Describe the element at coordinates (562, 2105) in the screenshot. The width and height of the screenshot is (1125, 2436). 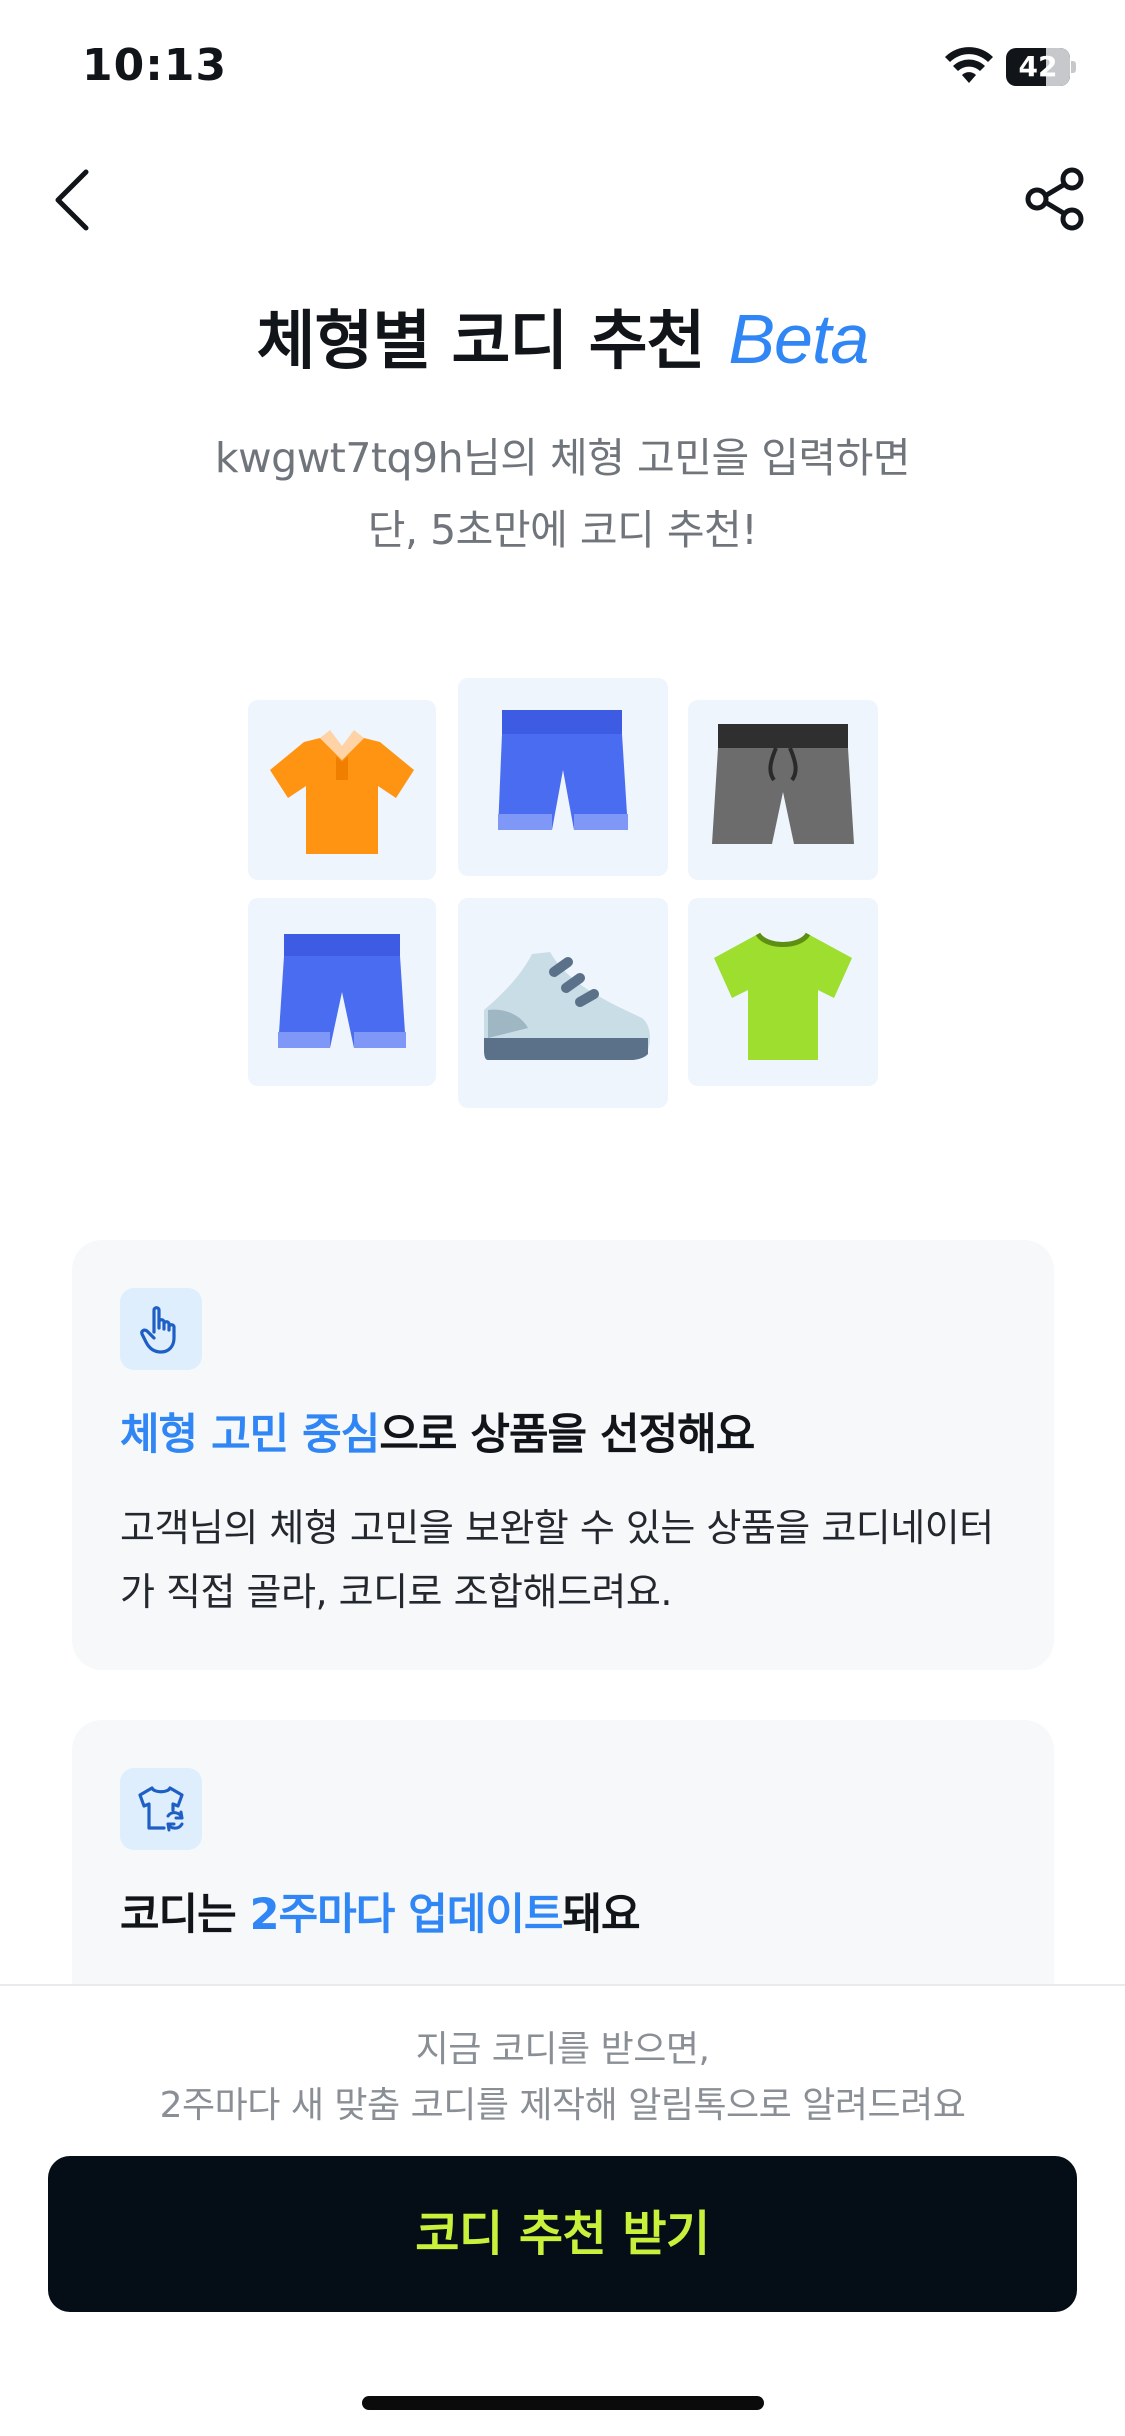
I see `notice-line-2: 2주마다 새 맞춤 코디를 제작해 알림톡으로 알려드려요` at that location.